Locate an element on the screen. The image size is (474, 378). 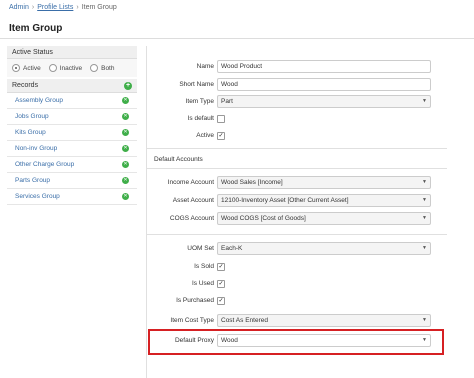
asset-account-label: Asset Account is located at coordinates (193, 200).